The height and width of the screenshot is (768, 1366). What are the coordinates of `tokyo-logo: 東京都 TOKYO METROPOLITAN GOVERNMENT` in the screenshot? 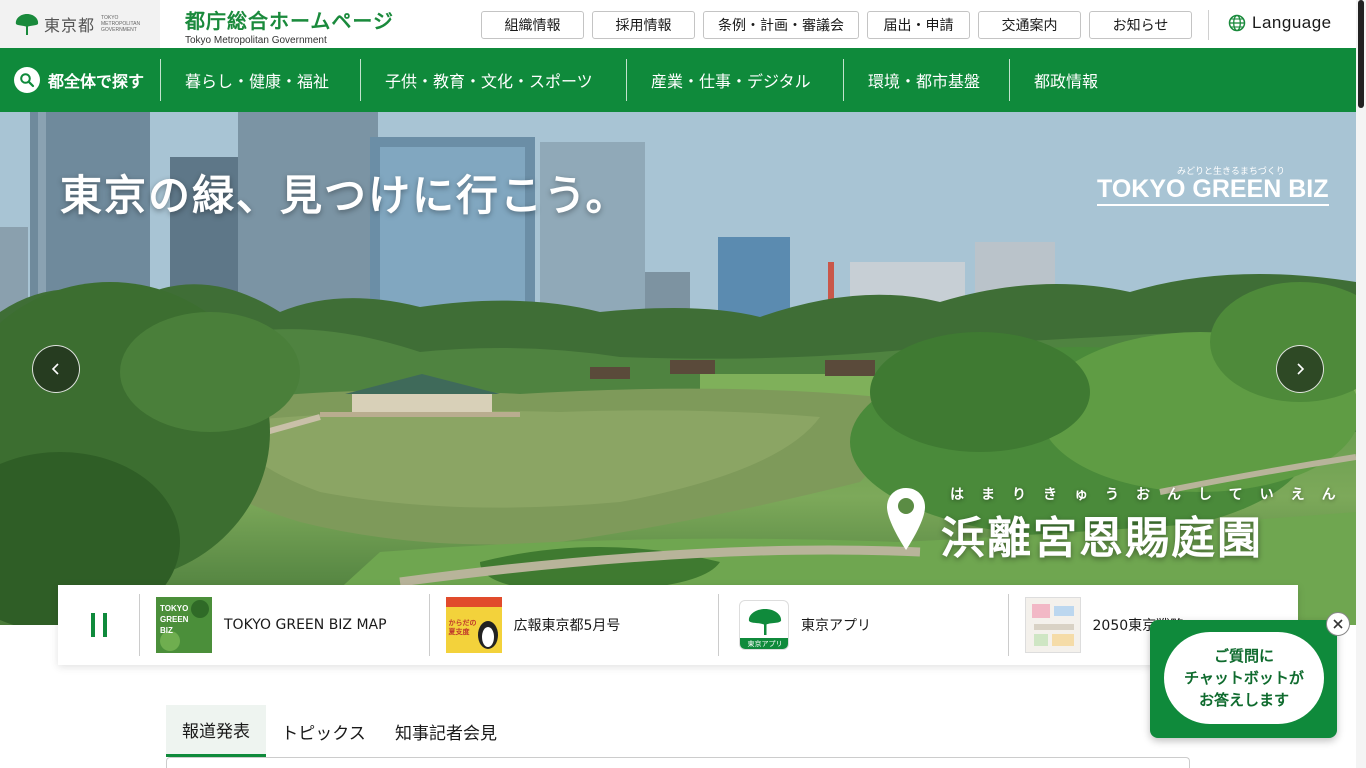 It's located at (80, 24).